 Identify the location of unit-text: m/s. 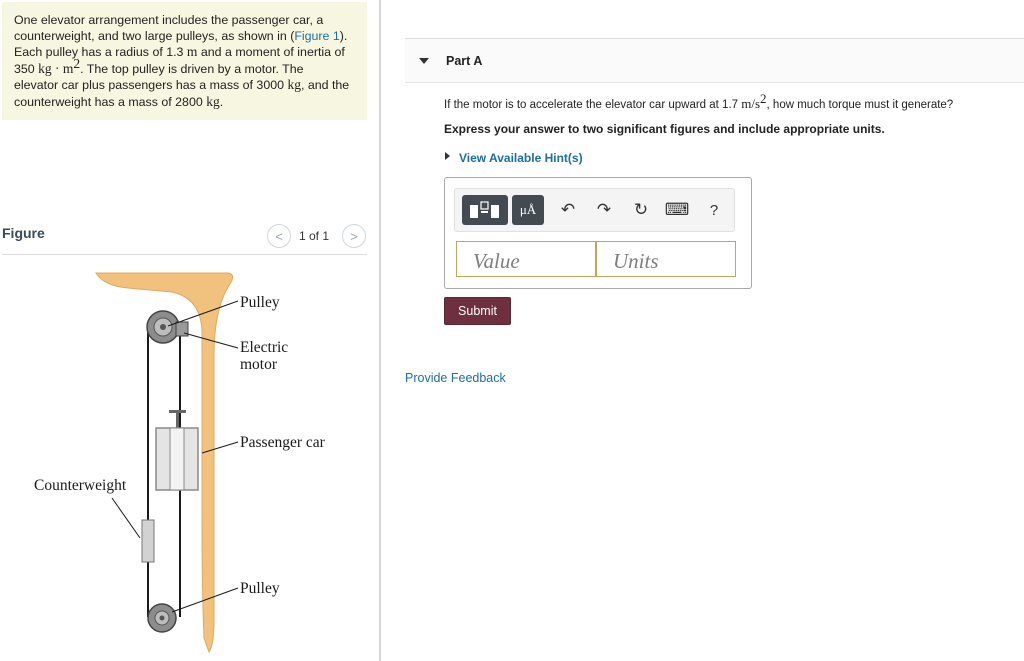
(751, 103).